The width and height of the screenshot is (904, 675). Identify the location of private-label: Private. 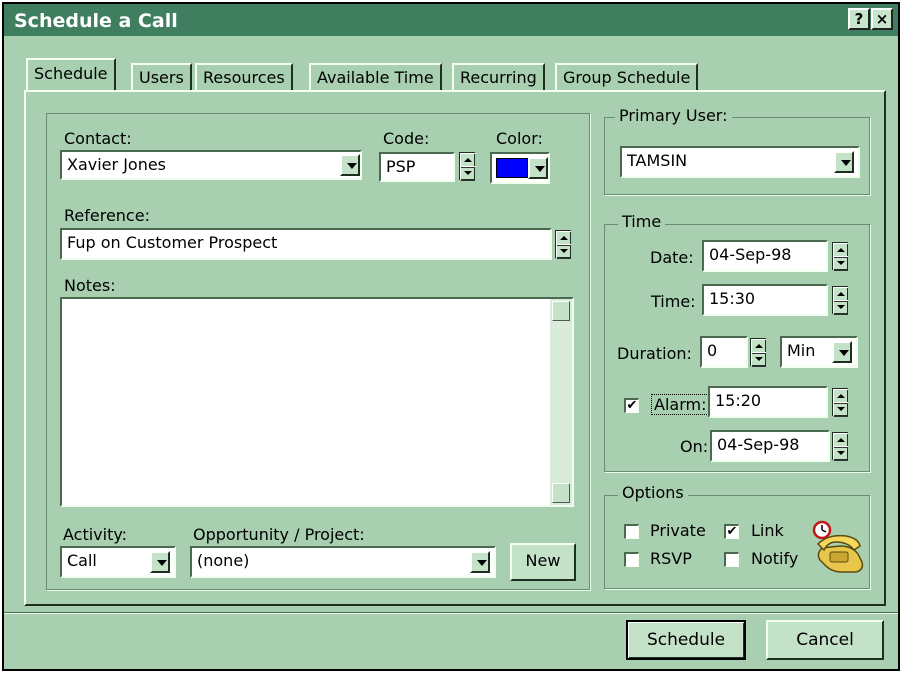
(678, 530).